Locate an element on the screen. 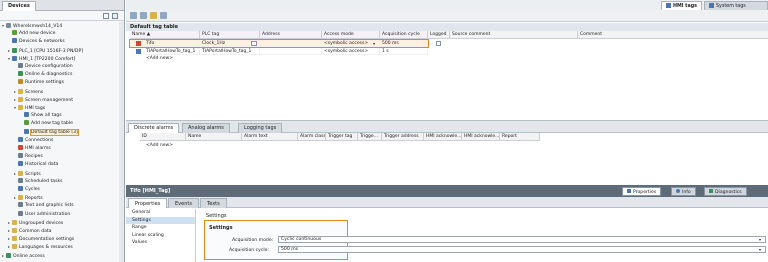  alarm-column-header: Trigger address is located at coordinates (403, 137).